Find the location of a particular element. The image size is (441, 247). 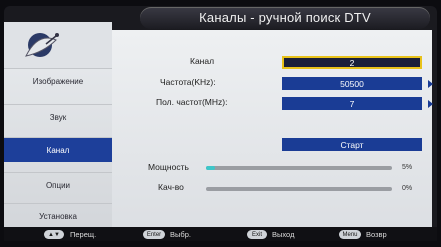

channel-value: 2 is located at coordinates (352, 62).